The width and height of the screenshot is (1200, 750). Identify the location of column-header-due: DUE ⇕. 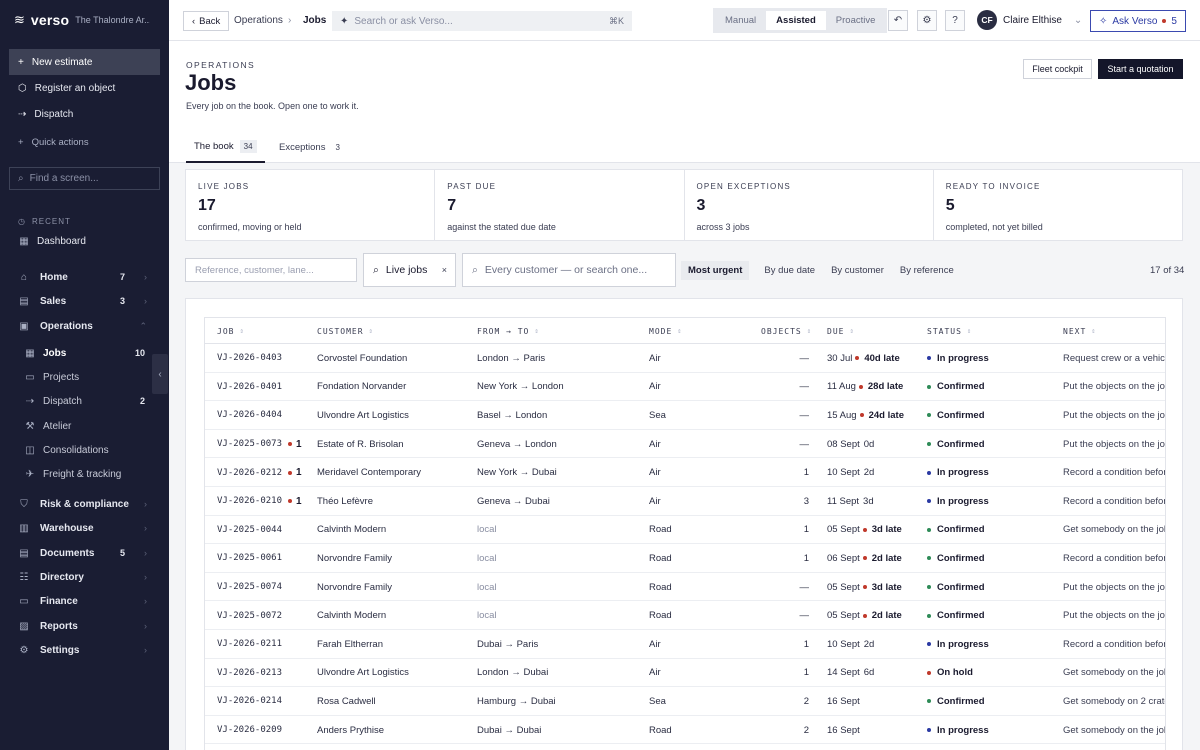
(841, 331).